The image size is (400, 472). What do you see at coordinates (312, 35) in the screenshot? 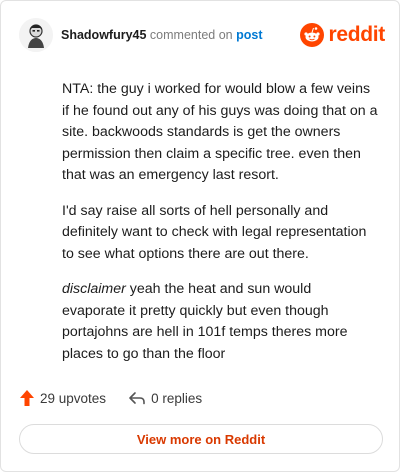
I see `reddit-logo-icon` at bounding box center [312, 35].